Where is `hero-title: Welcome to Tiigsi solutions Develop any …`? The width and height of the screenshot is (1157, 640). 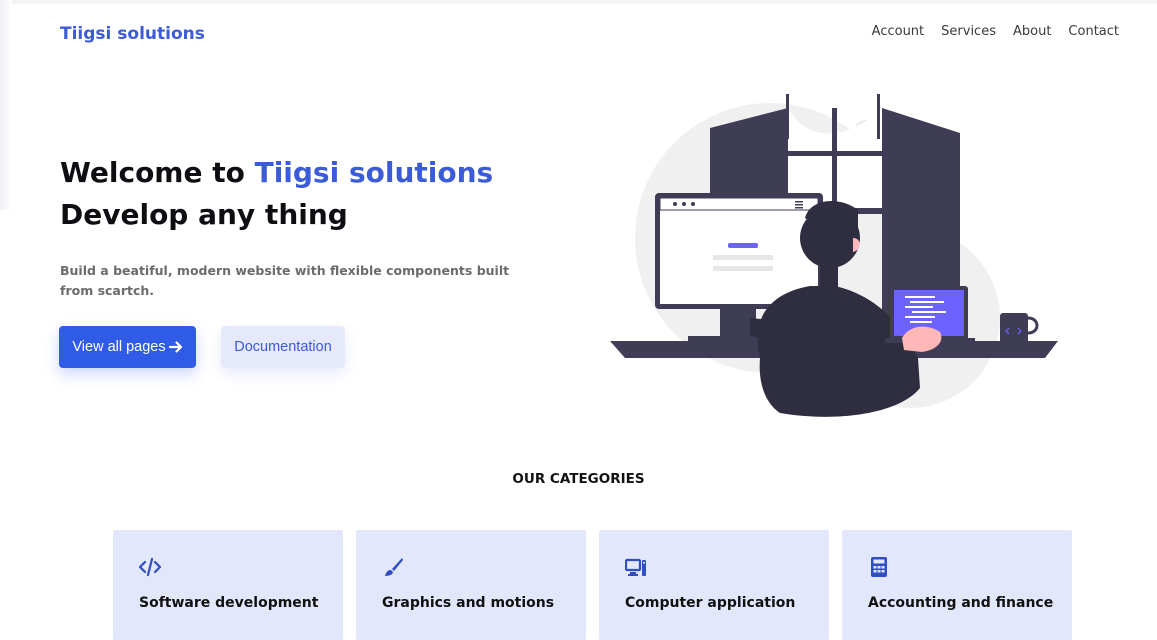 hero-title: Welcome to Tiigsi solutions Develop any … is located at coordinates (276, 194).